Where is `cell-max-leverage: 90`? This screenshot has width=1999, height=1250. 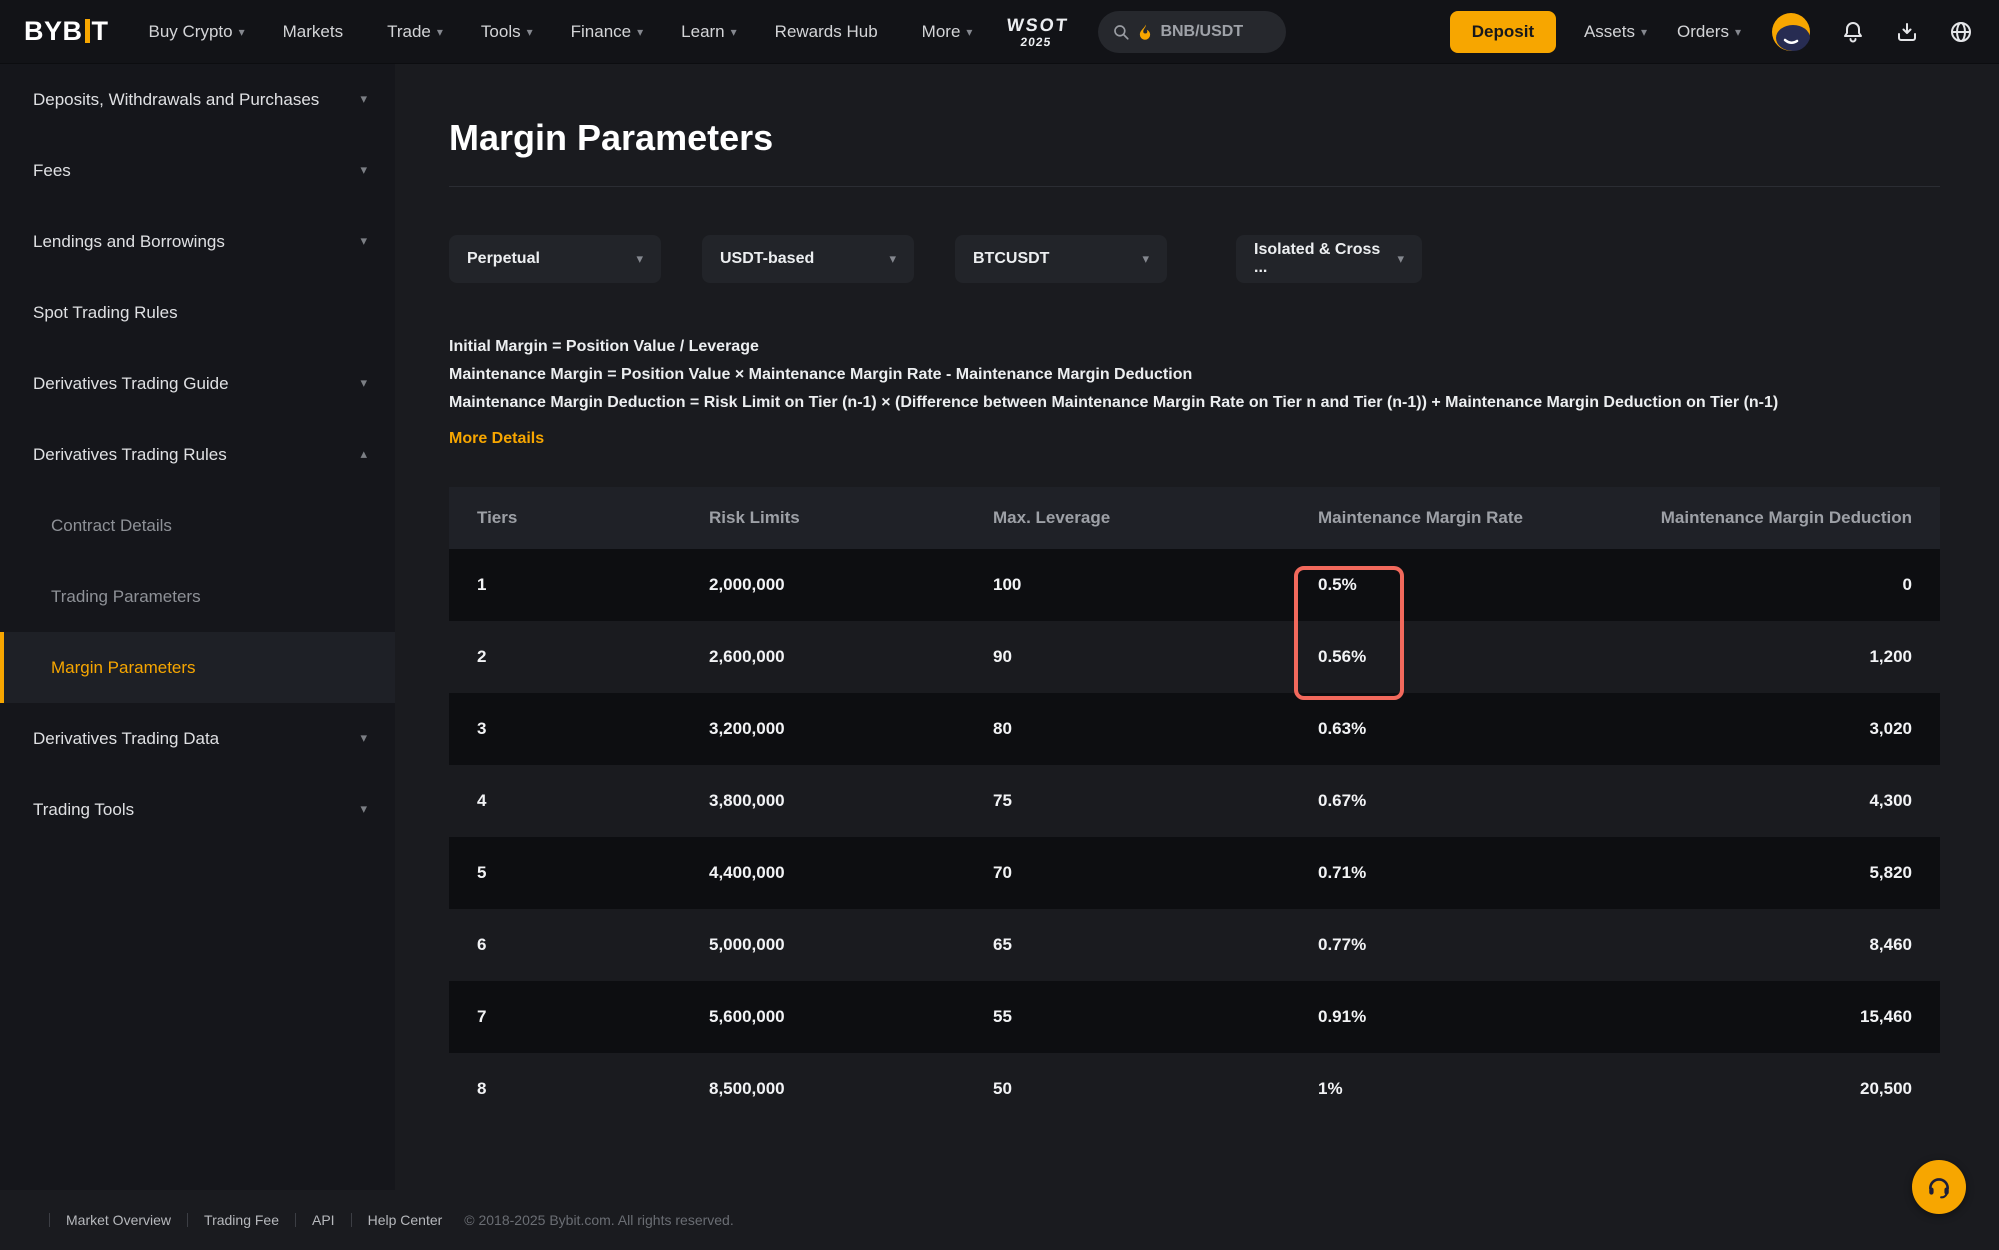
cell-max-leverage: 90 is located at coordinates (1002, 656).